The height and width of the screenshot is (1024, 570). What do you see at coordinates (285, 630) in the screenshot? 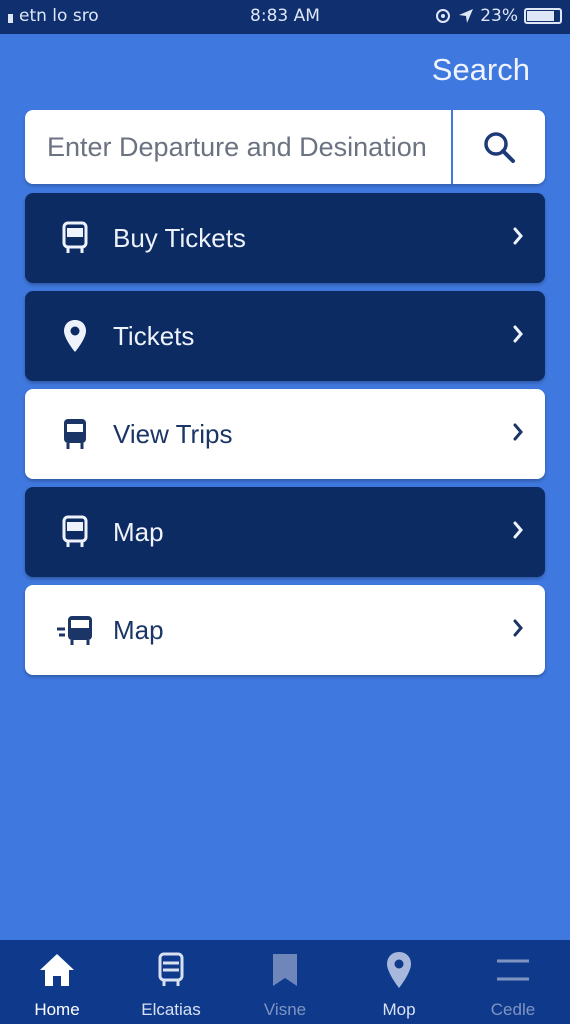
I see `menu-item-map-secondary: Map` at bounding box center [285, 630].